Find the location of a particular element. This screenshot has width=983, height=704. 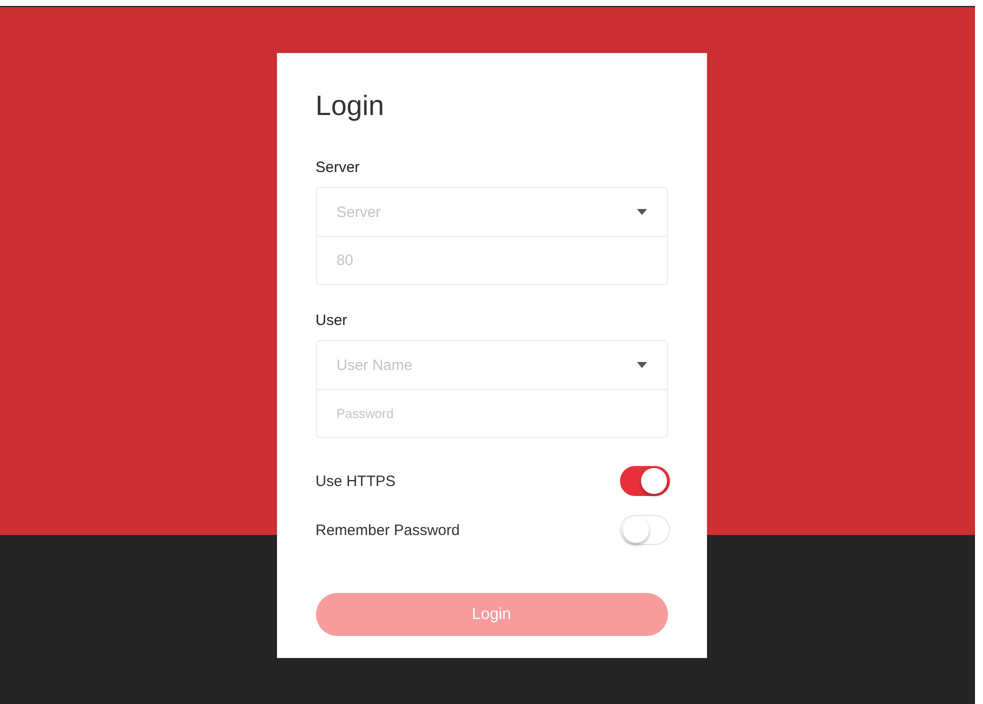

input-field: 80 is located at coordinates (491, 260).